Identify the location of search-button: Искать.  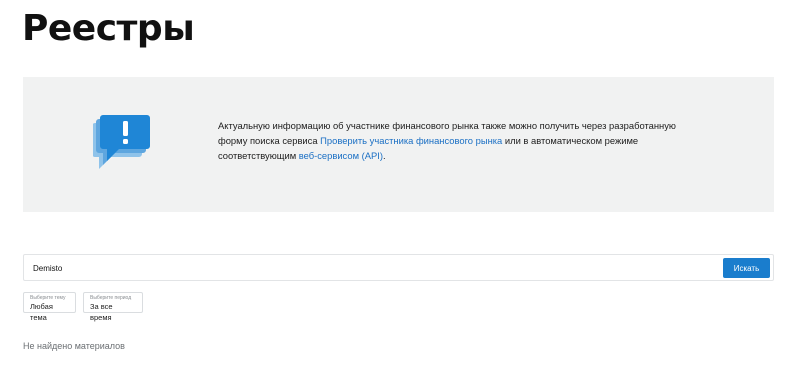
(746, 268).